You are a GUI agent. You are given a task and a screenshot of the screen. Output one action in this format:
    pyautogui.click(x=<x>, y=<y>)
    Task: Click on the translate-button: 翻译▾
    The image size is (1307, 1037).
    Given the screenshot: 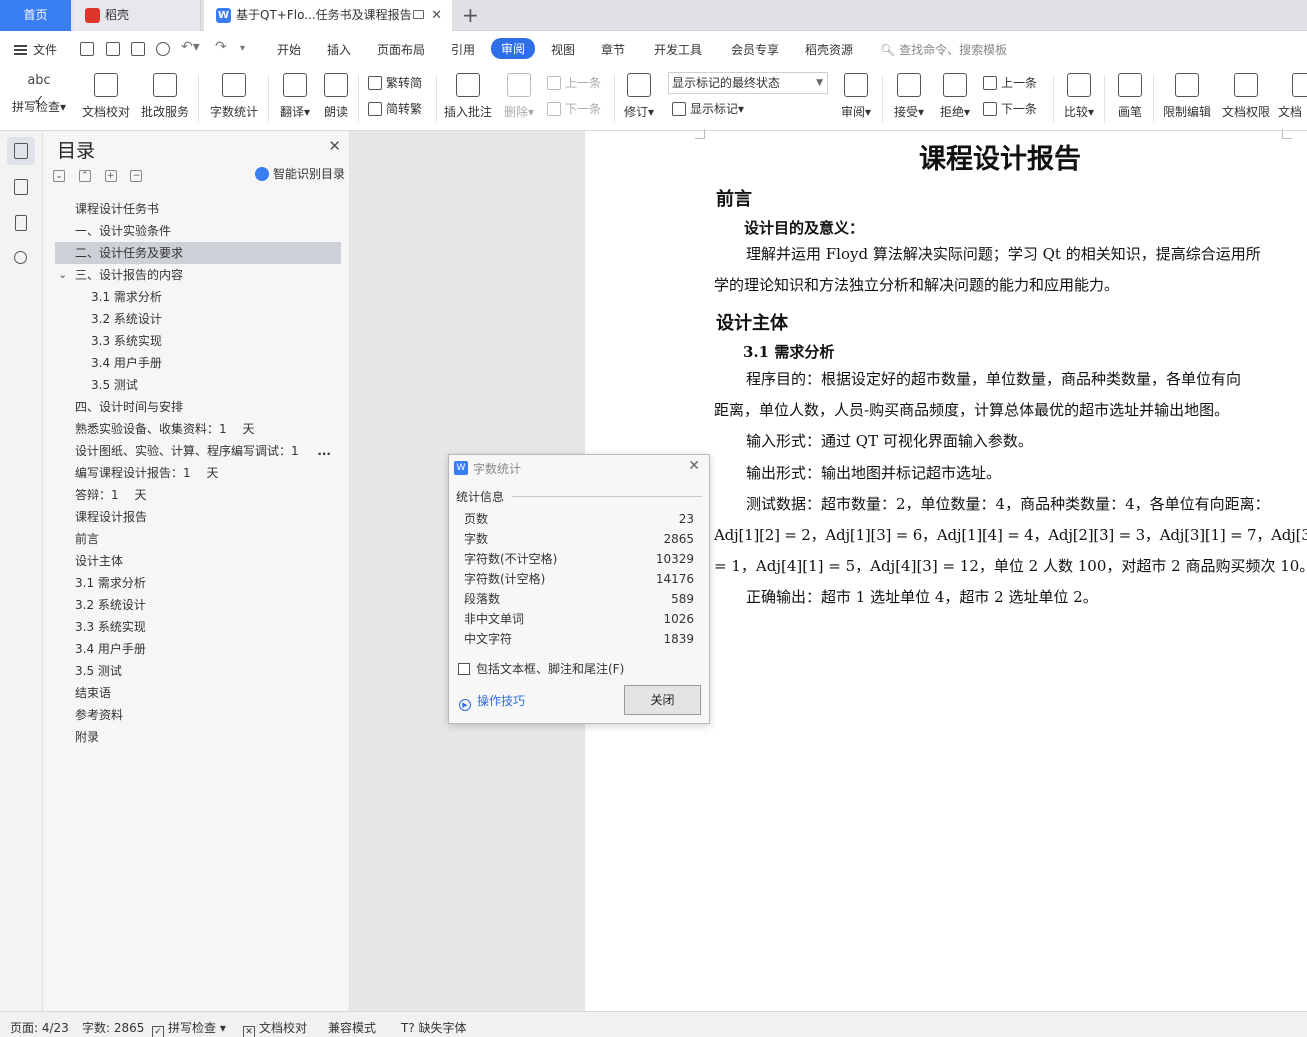 What is the action you would take?
    pyautogui.click(x=295, y=99)
    